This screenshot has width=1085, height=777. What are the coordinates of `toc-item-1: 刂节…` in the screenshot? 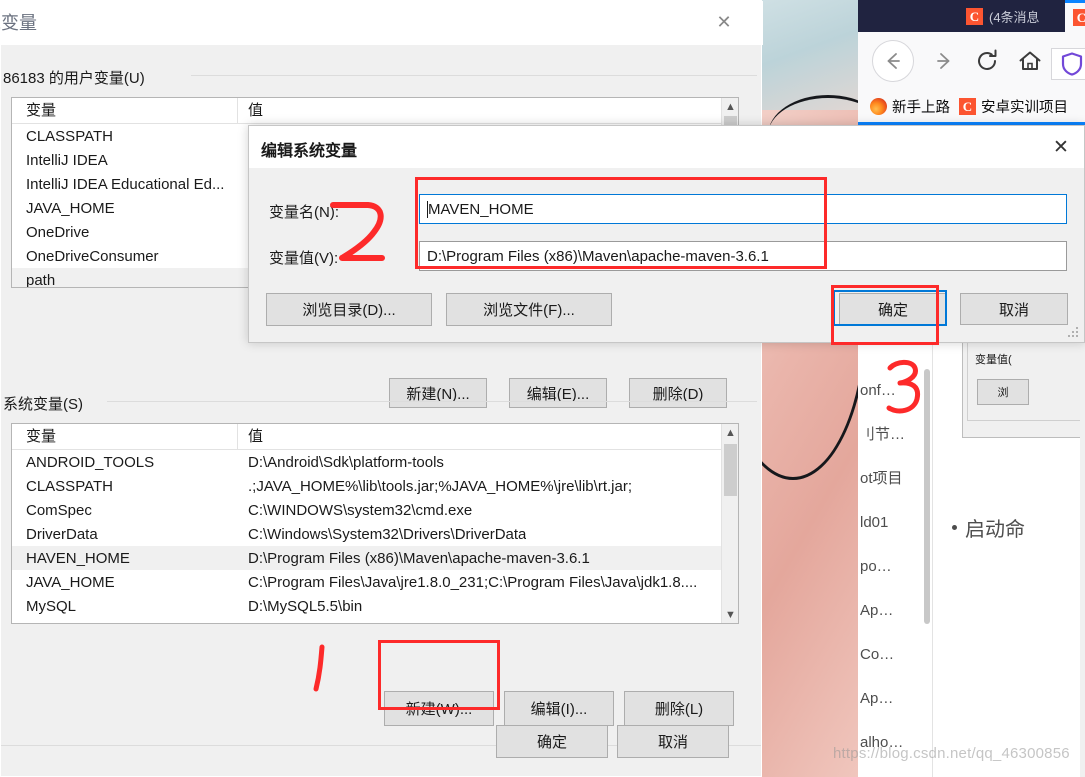 It's located at (891, 435).